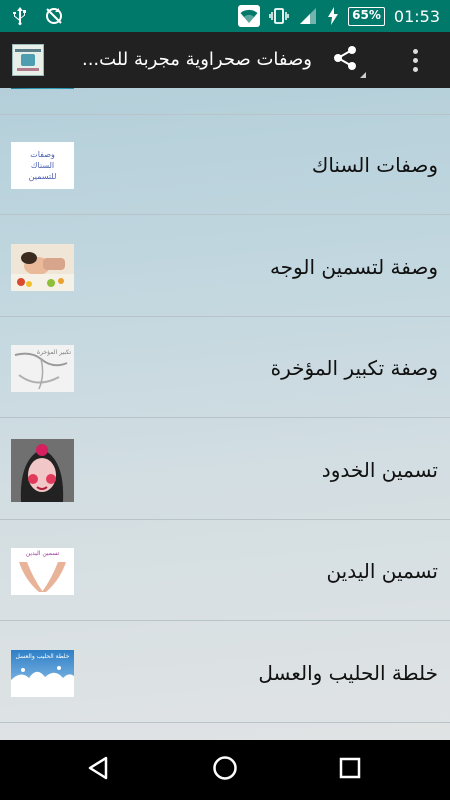 Image resolution: width=450 pixels, height=800 pixels. I want to click on thumb-text: خلطة الحليب والعسل, so click(42, 656).